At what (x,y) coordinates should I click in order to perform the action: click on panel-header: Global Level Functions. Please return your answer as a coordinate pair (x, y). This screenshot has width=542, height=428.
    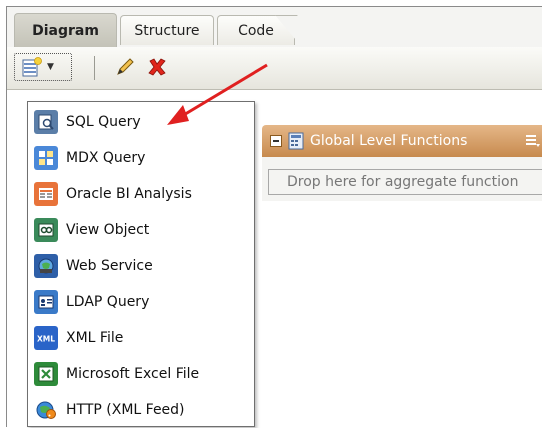
    Looking at the image, I should click on (402, 141).